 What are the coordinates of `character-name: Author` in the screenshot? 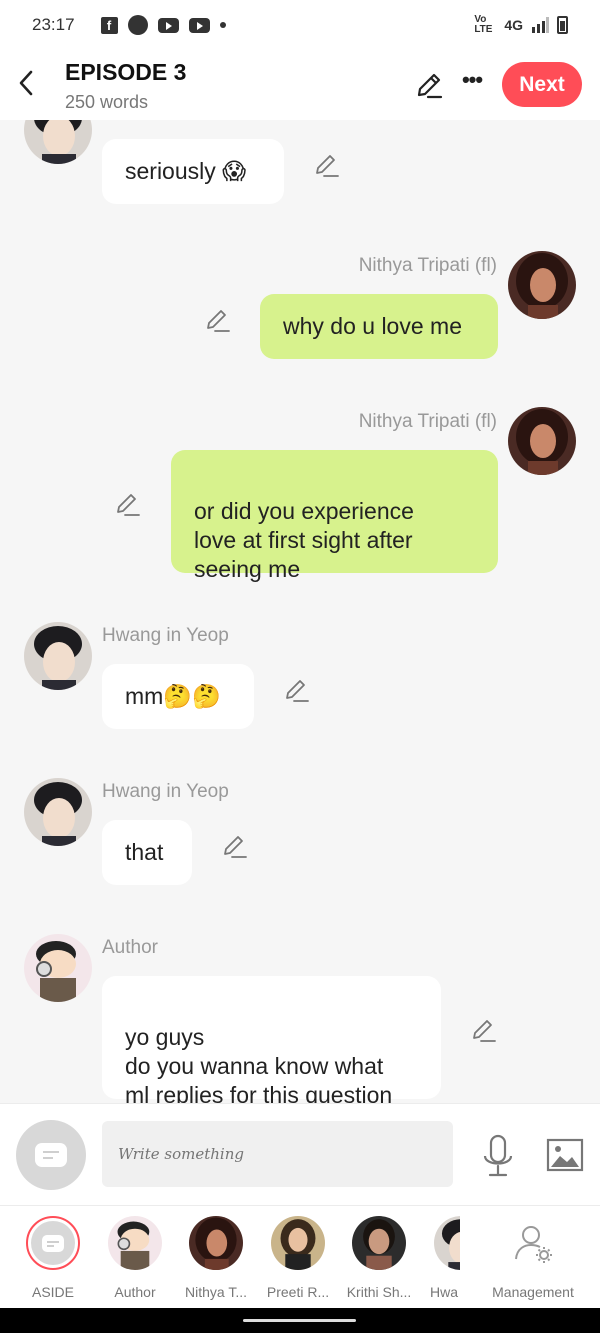 It's located at (135, 1292).